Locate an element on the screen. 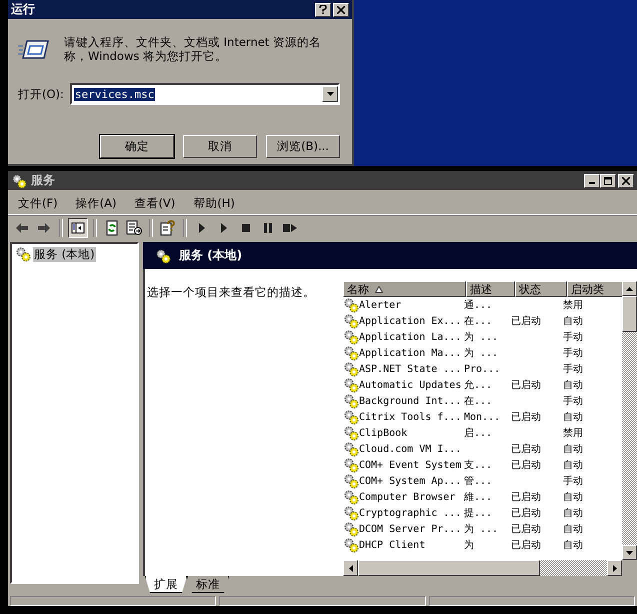 The image size is (637, 614). minimize-icon is located at coordinates (592, 183).